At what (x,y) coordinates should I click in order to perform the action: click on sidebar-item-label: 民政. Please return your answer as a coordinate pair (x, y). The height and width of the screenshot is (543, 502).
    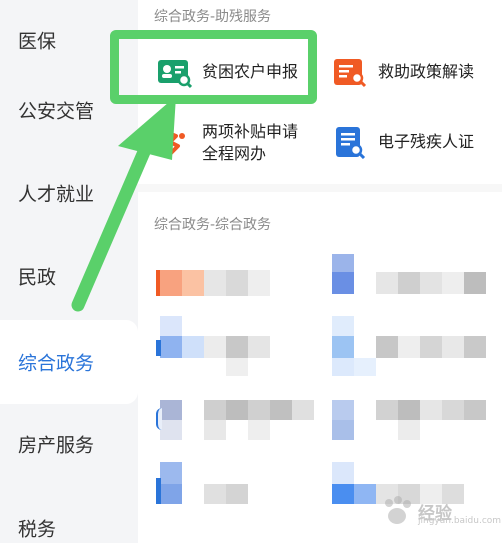
    Looking at the image, I should click on (37, 277).